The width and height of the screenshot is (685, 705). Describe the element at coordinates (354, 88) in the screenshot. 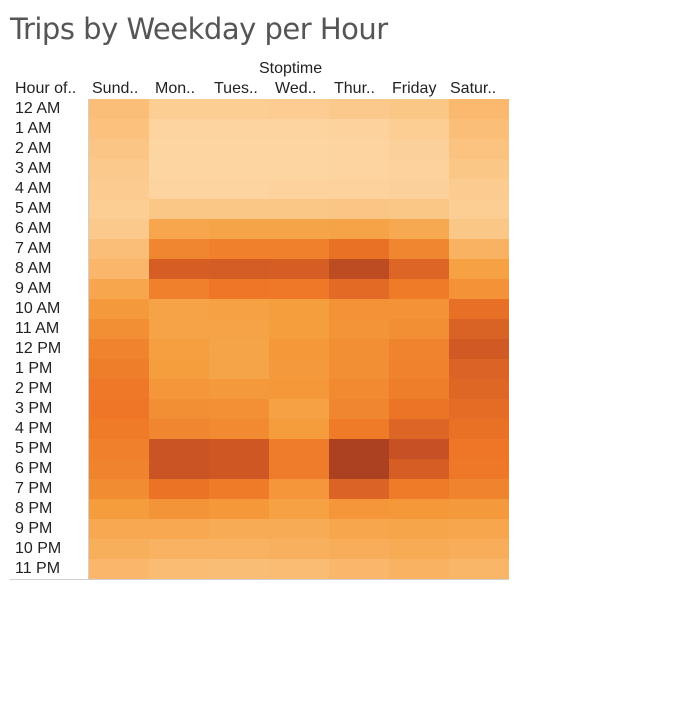

I see `column-label: Thur..` at that location.